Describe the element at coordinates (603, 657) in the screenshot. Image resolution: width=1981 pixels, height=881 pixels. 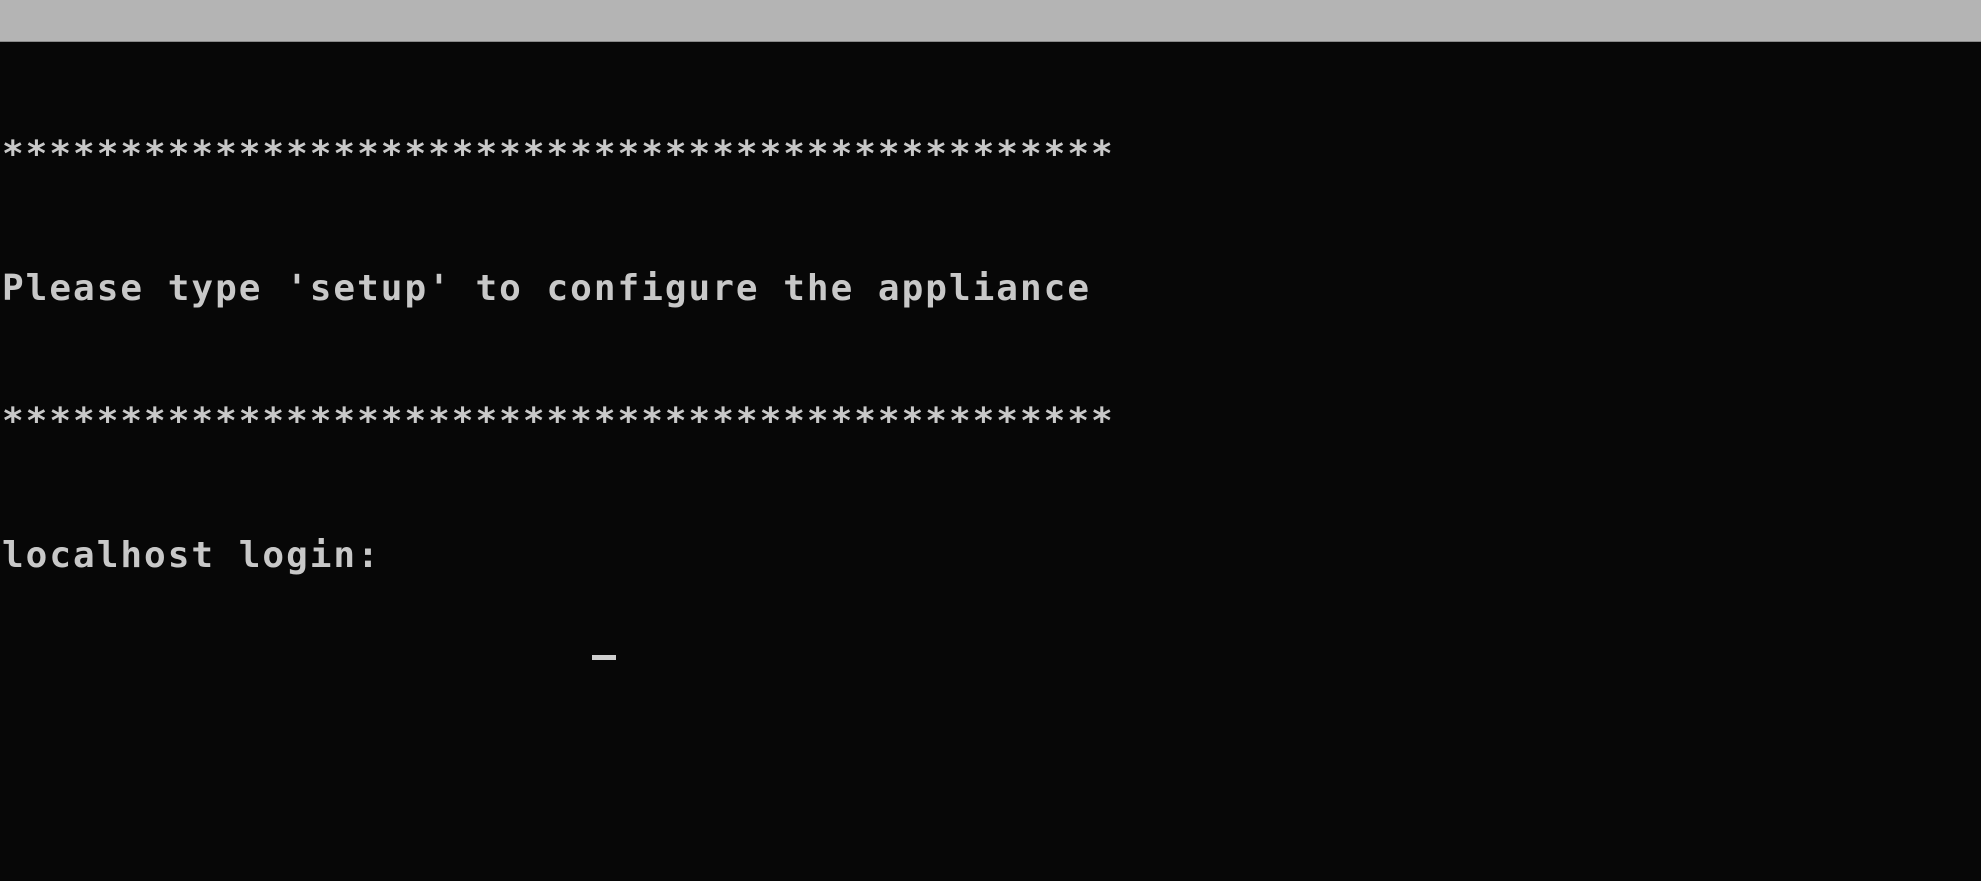
I see `text-cursor` at that location.